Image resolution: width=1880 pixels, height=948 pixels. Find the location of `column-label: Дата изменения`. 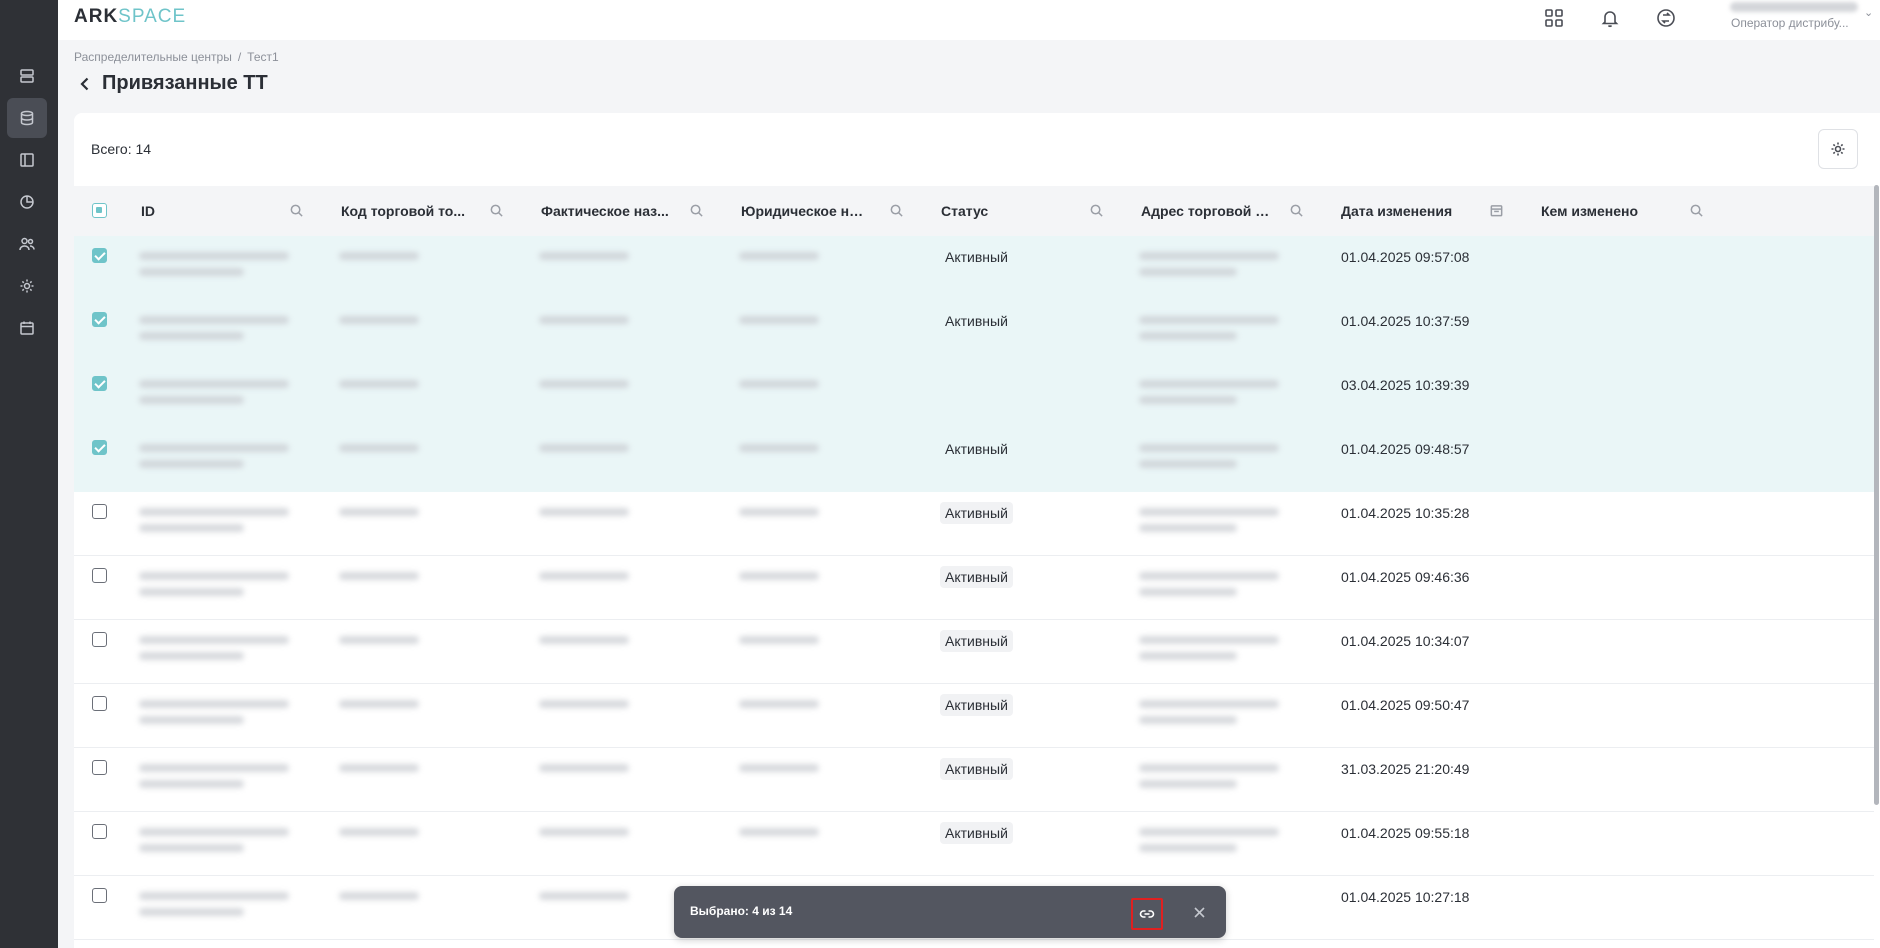

column-label: Дата изменения is located at coordinates (1397, 211).